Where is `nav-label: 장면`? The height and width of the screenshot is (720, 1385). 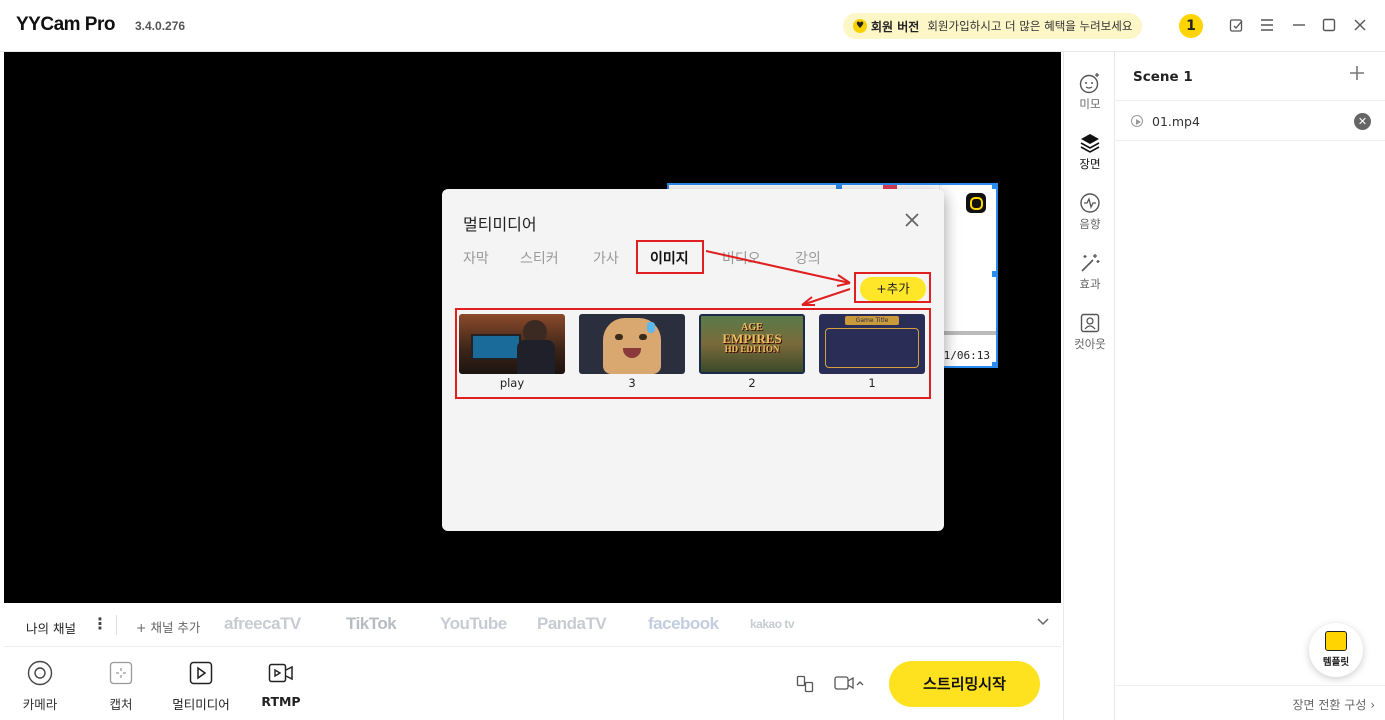
nav-label: 장면 is located at coordinates (1090, 164).